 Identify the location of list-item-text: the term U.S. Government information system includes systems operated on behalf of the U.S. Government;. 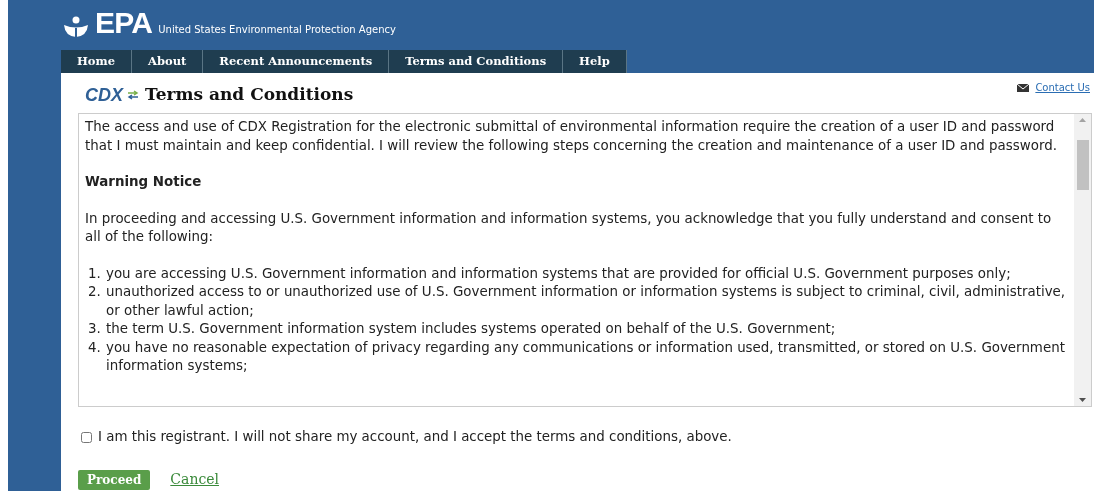
(470, 329).